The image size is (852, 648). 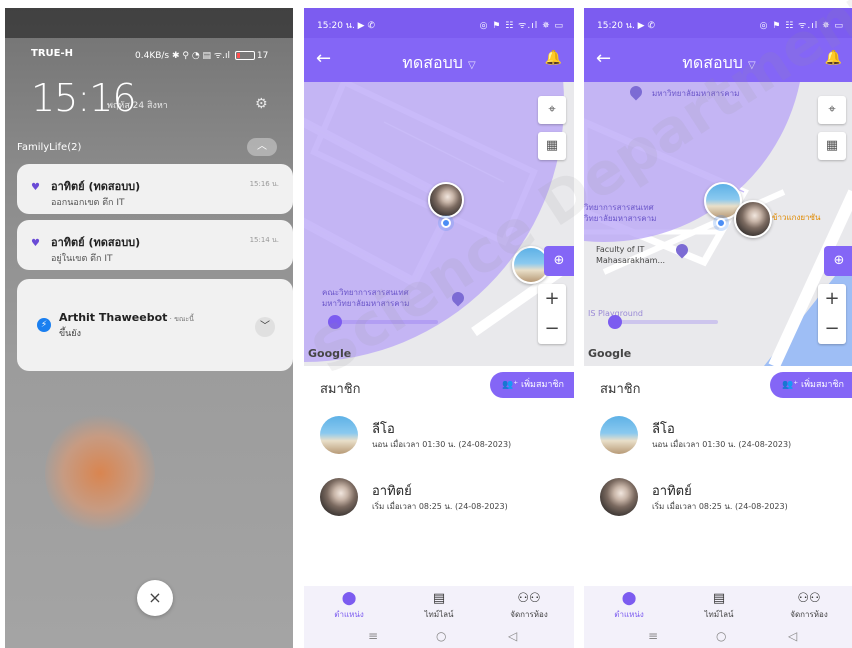 What do you see at coordinates (346, 26) in the screenshot?
I see `status-time: 15:20 น. ▶ ✆` at bounding box center [346, 26].